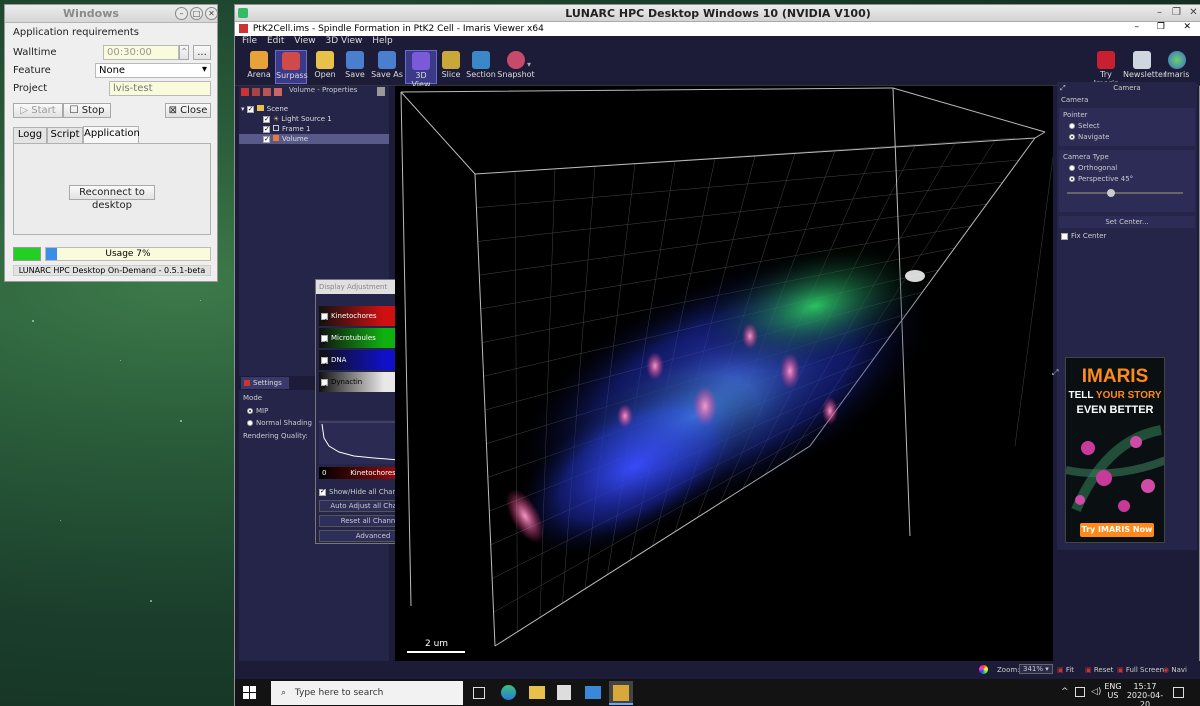 This screenshot has height=706, width=1200. I want to click on tool-section: Section, so click(481, 67).